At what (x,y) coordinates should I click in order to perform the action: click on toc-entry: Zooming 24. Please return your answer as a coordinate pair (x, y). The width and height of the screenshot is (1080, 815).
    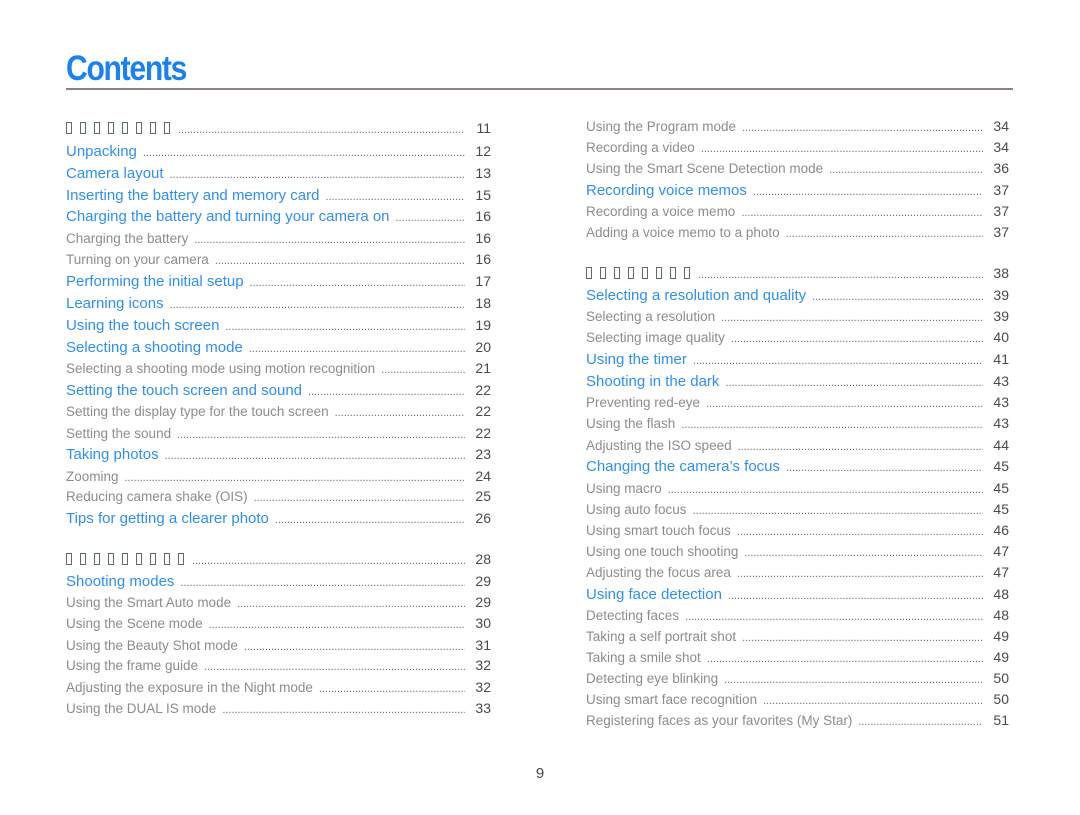
    Looking at the image, I should click on (278, 478).